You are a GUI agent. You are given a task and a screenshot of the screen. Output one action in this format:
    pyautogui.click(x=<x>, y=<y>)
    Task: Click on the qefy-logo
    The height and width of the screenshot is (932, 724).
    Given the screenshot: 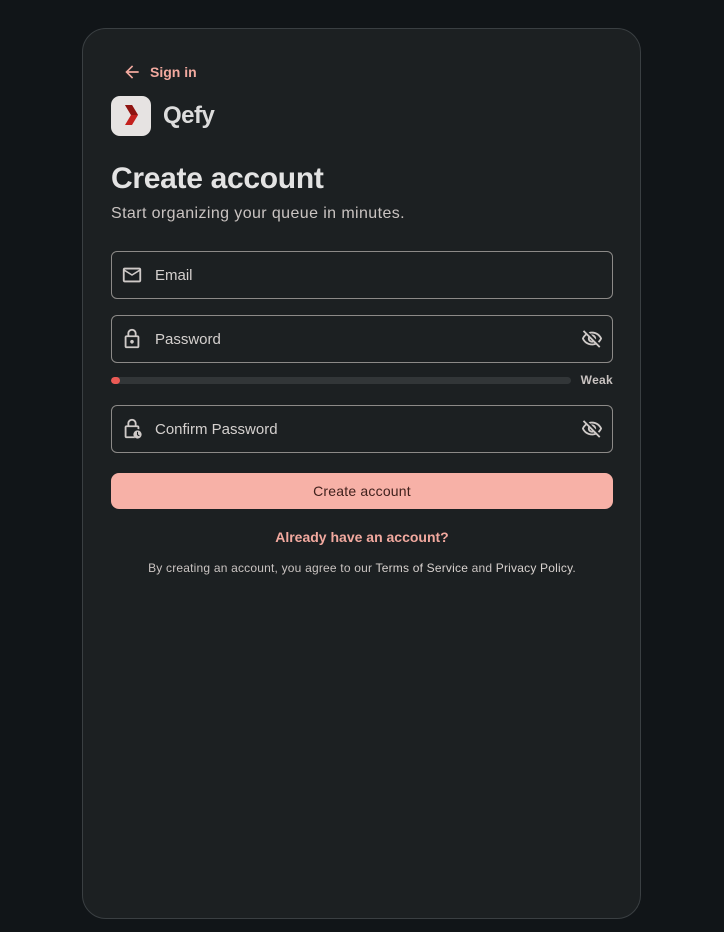 What is the action you would take?
    pyautogui.click(x=131, y=116)
    